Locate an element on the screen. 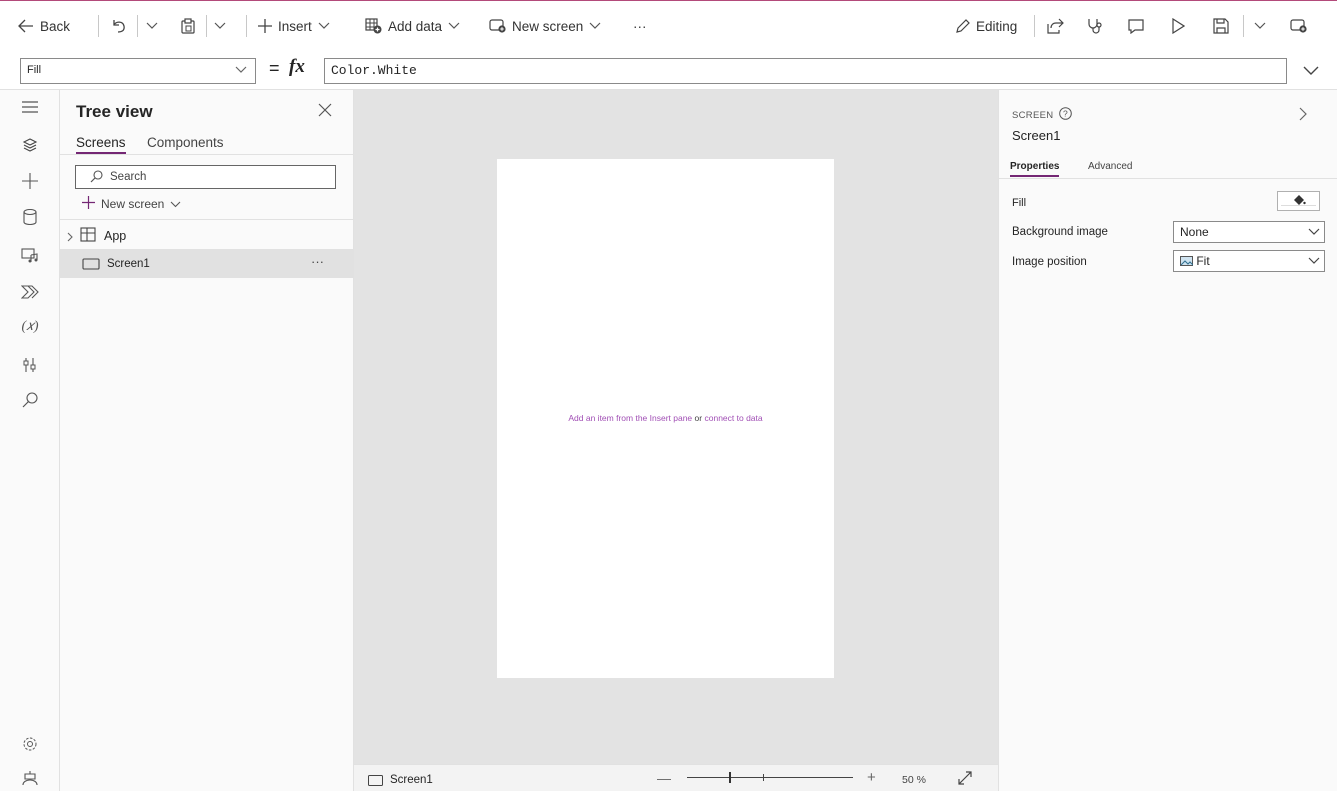 This screenshot has width=1337, height=791. help-icon: ? is located at coordinates (1066, 115).